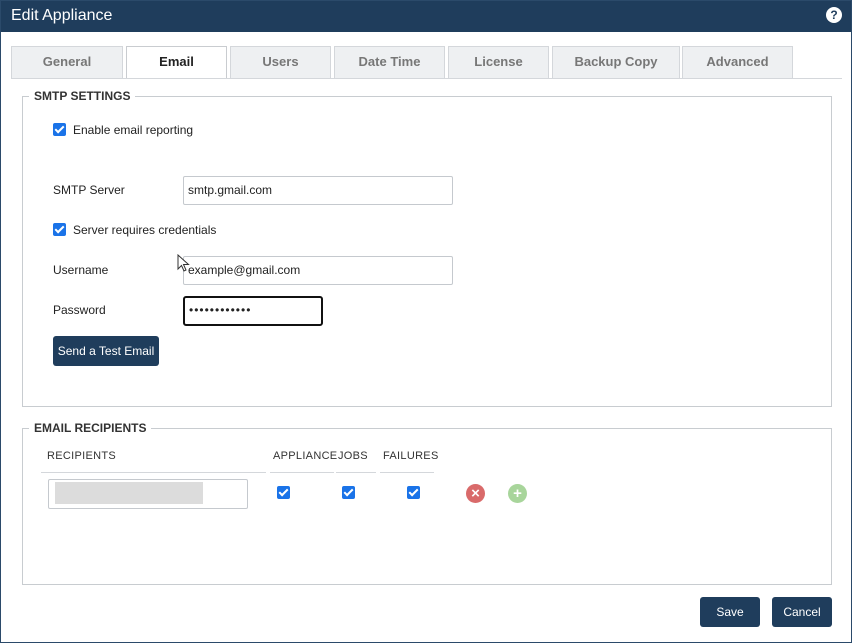 The height and width of the screenshot is (643, 852). I want to click on tab-users: Users, so click(280, 62).